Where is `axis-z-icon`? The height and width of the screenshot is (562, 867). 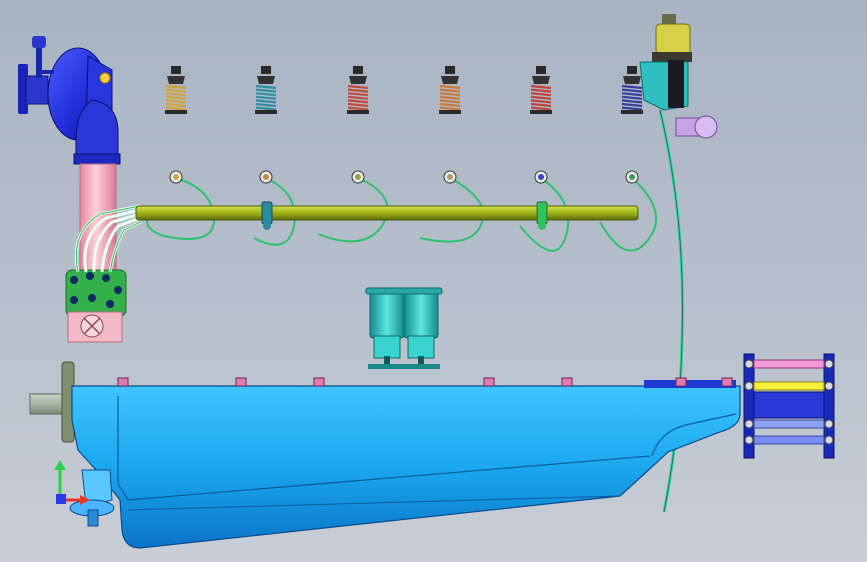
axis-z-icon is located at coordinates (61, 499).